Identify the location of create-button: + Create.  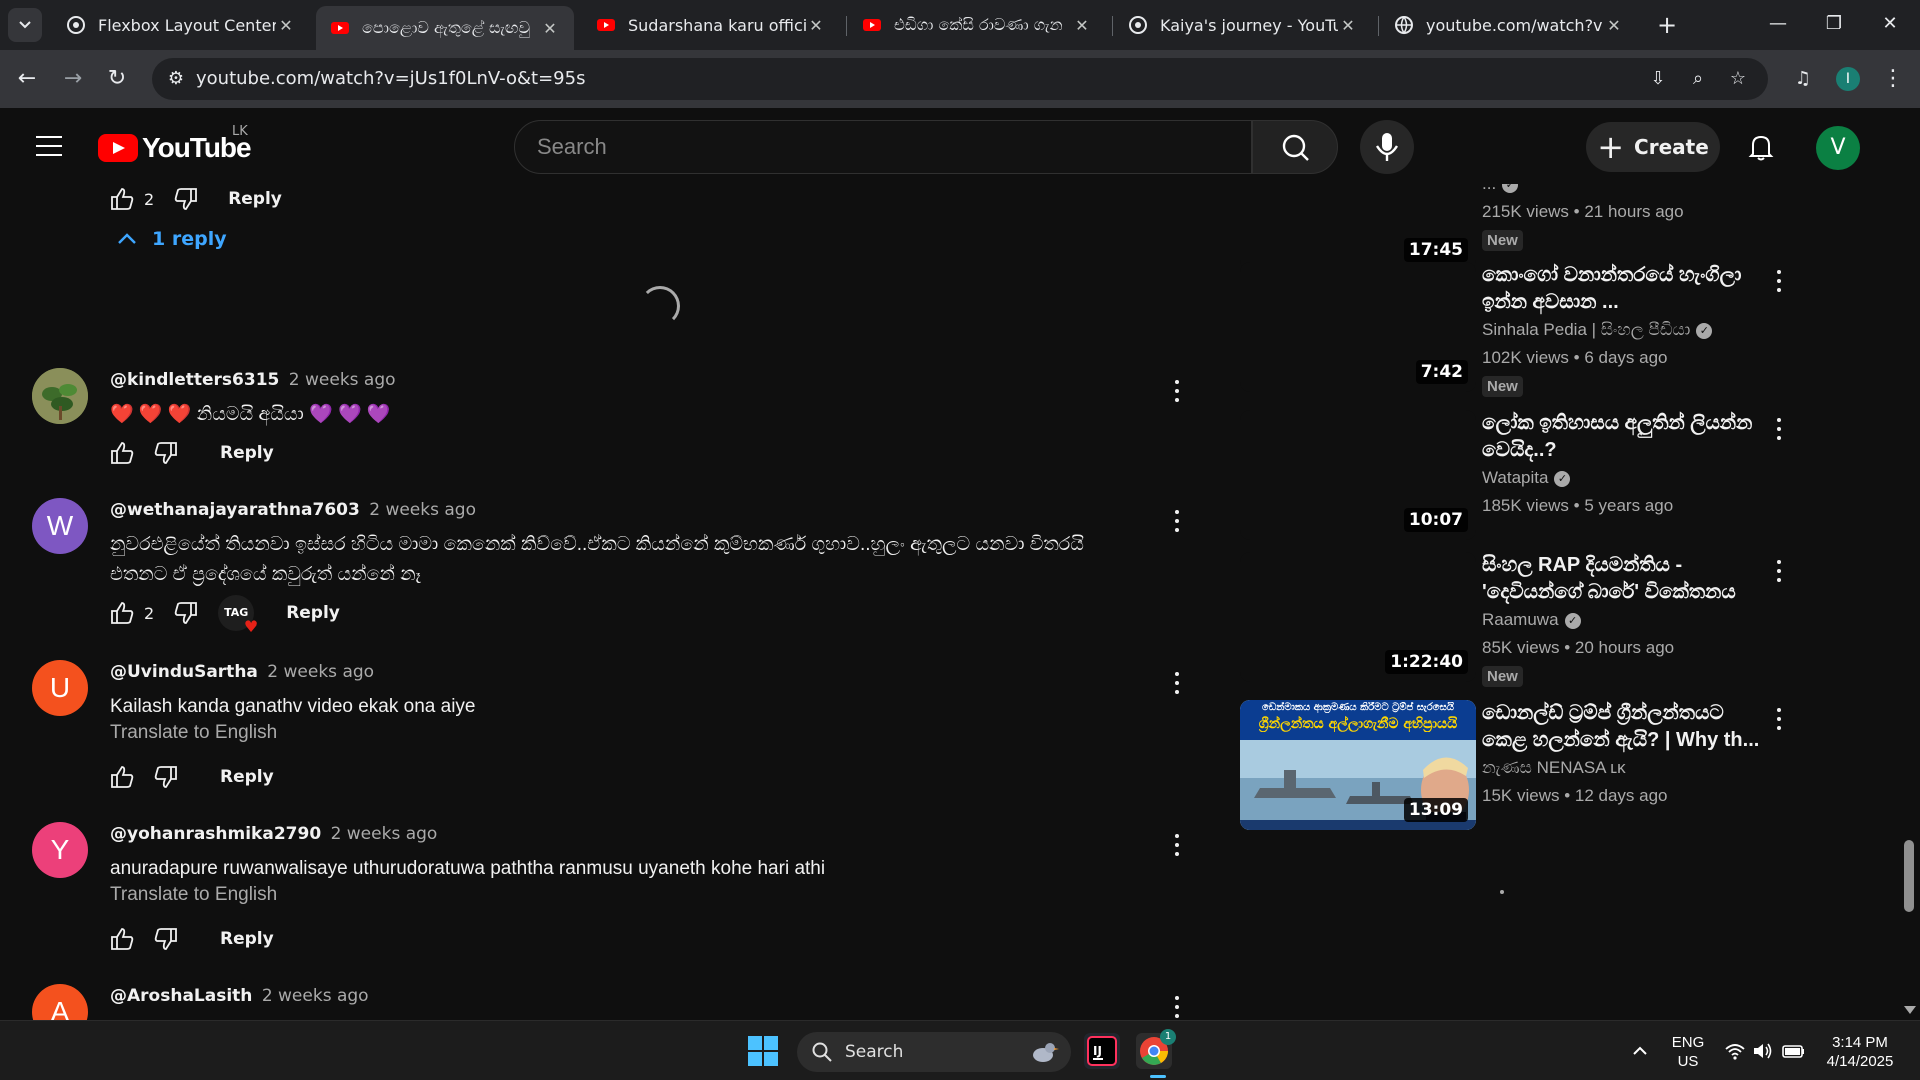
(1653, 147).